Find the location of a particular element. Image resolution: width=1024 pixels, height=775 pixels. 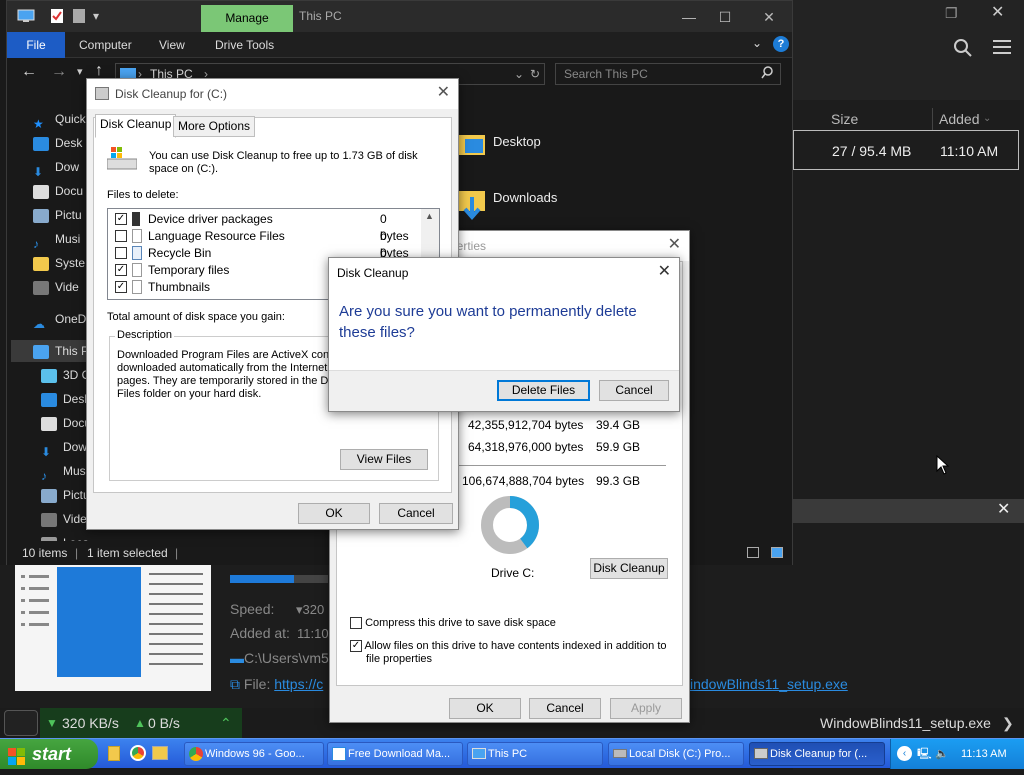

tab-computer: Computer is located at coordinates (105, 45).